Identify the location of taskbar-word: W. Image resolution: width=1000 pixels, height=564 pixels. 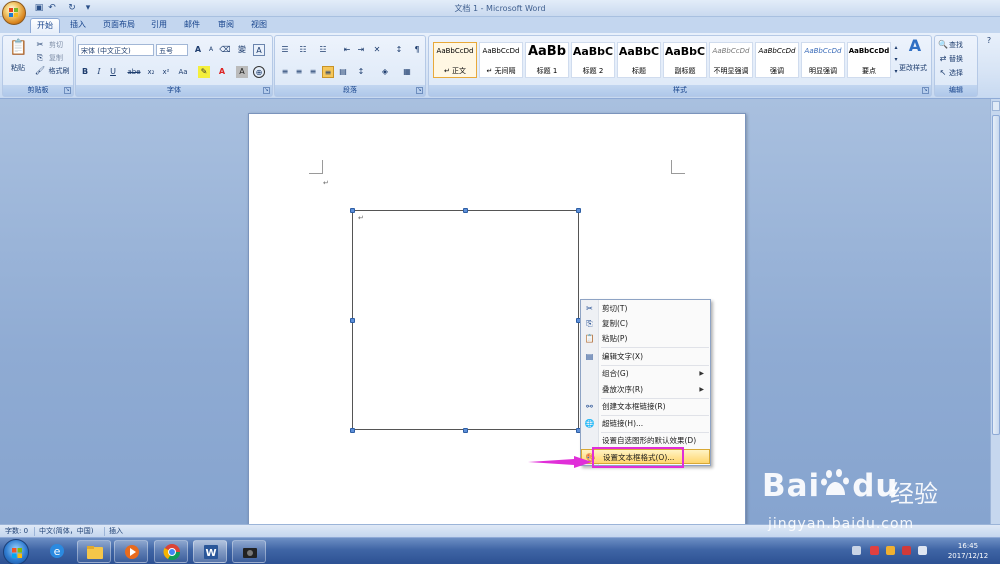
(210, 551).